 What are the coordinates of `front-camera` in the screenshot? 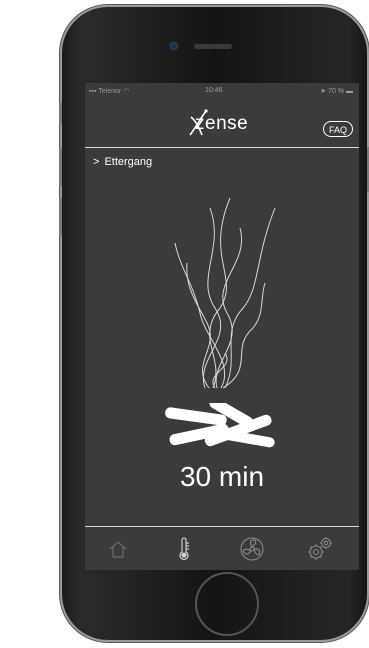 It's located at (174, 46).